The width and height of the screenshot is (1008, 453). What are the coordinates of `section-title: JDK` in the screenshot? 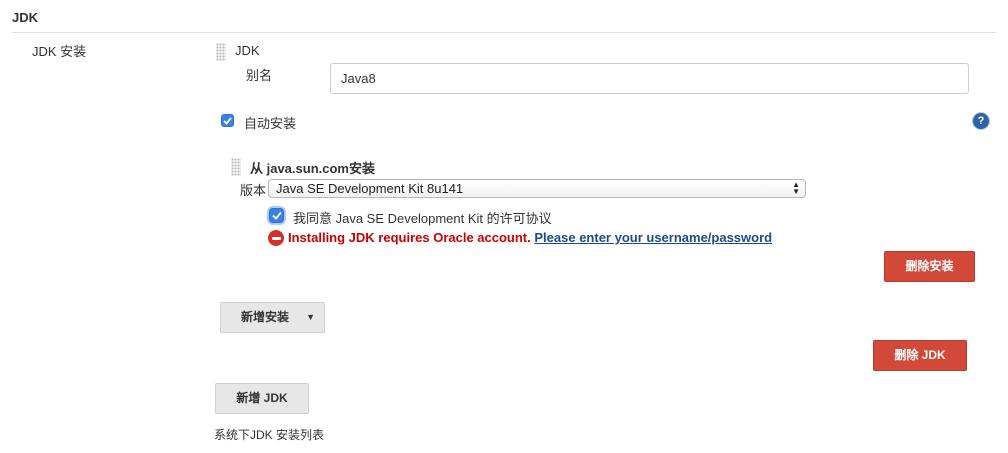 It's located at (25, 17).